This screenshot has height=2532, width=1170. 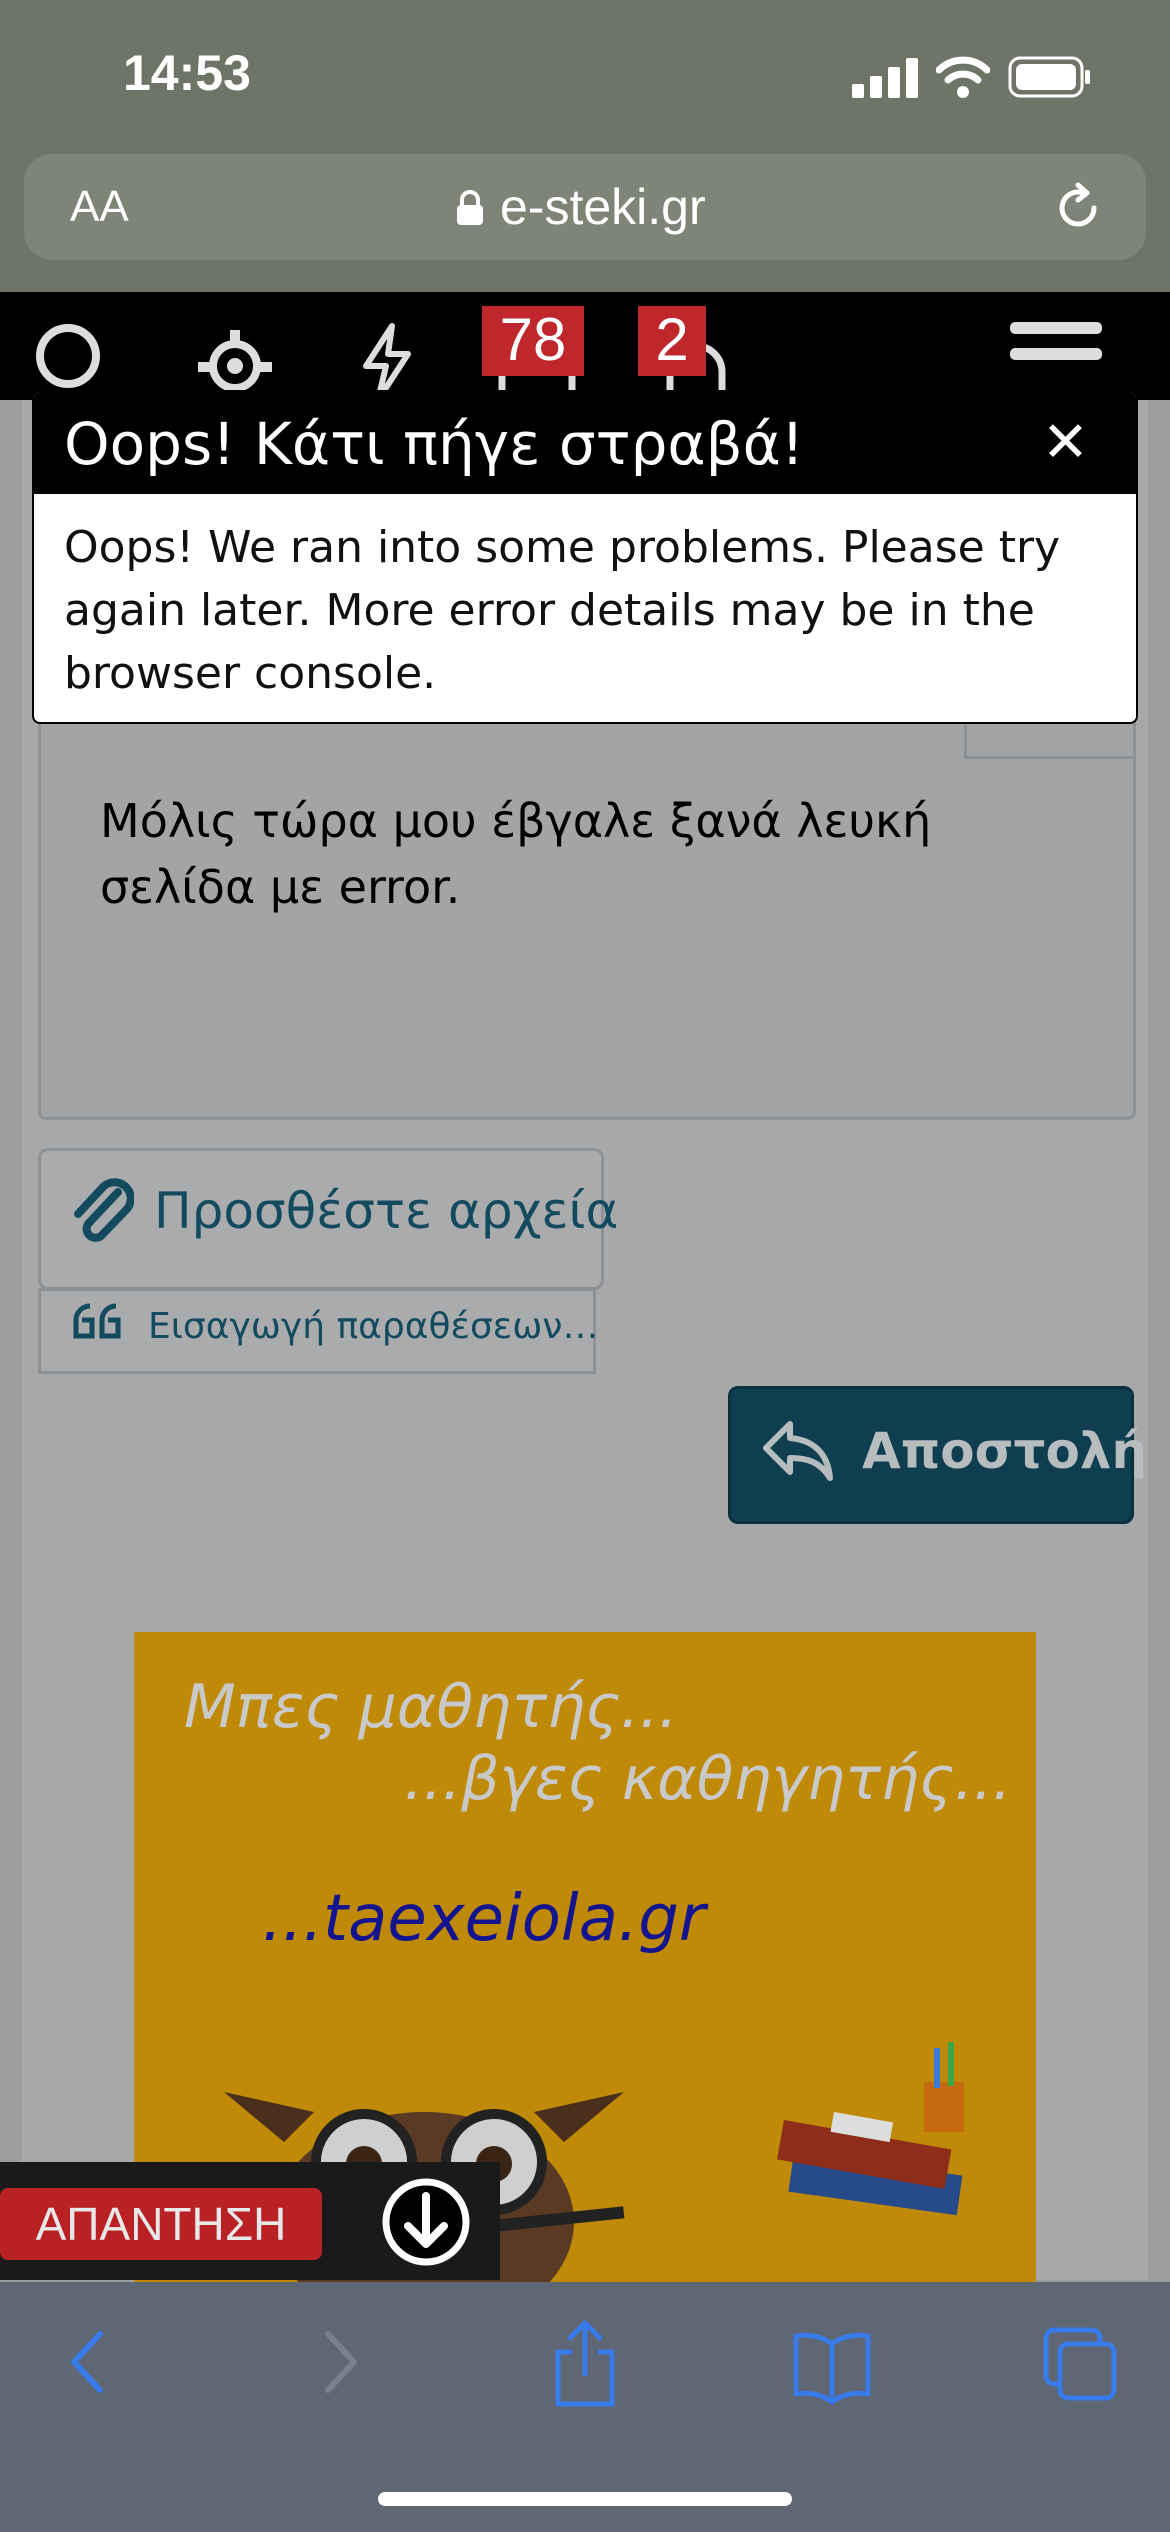 I want to click on close-icon: ✕, so click(x=1065, y=442).